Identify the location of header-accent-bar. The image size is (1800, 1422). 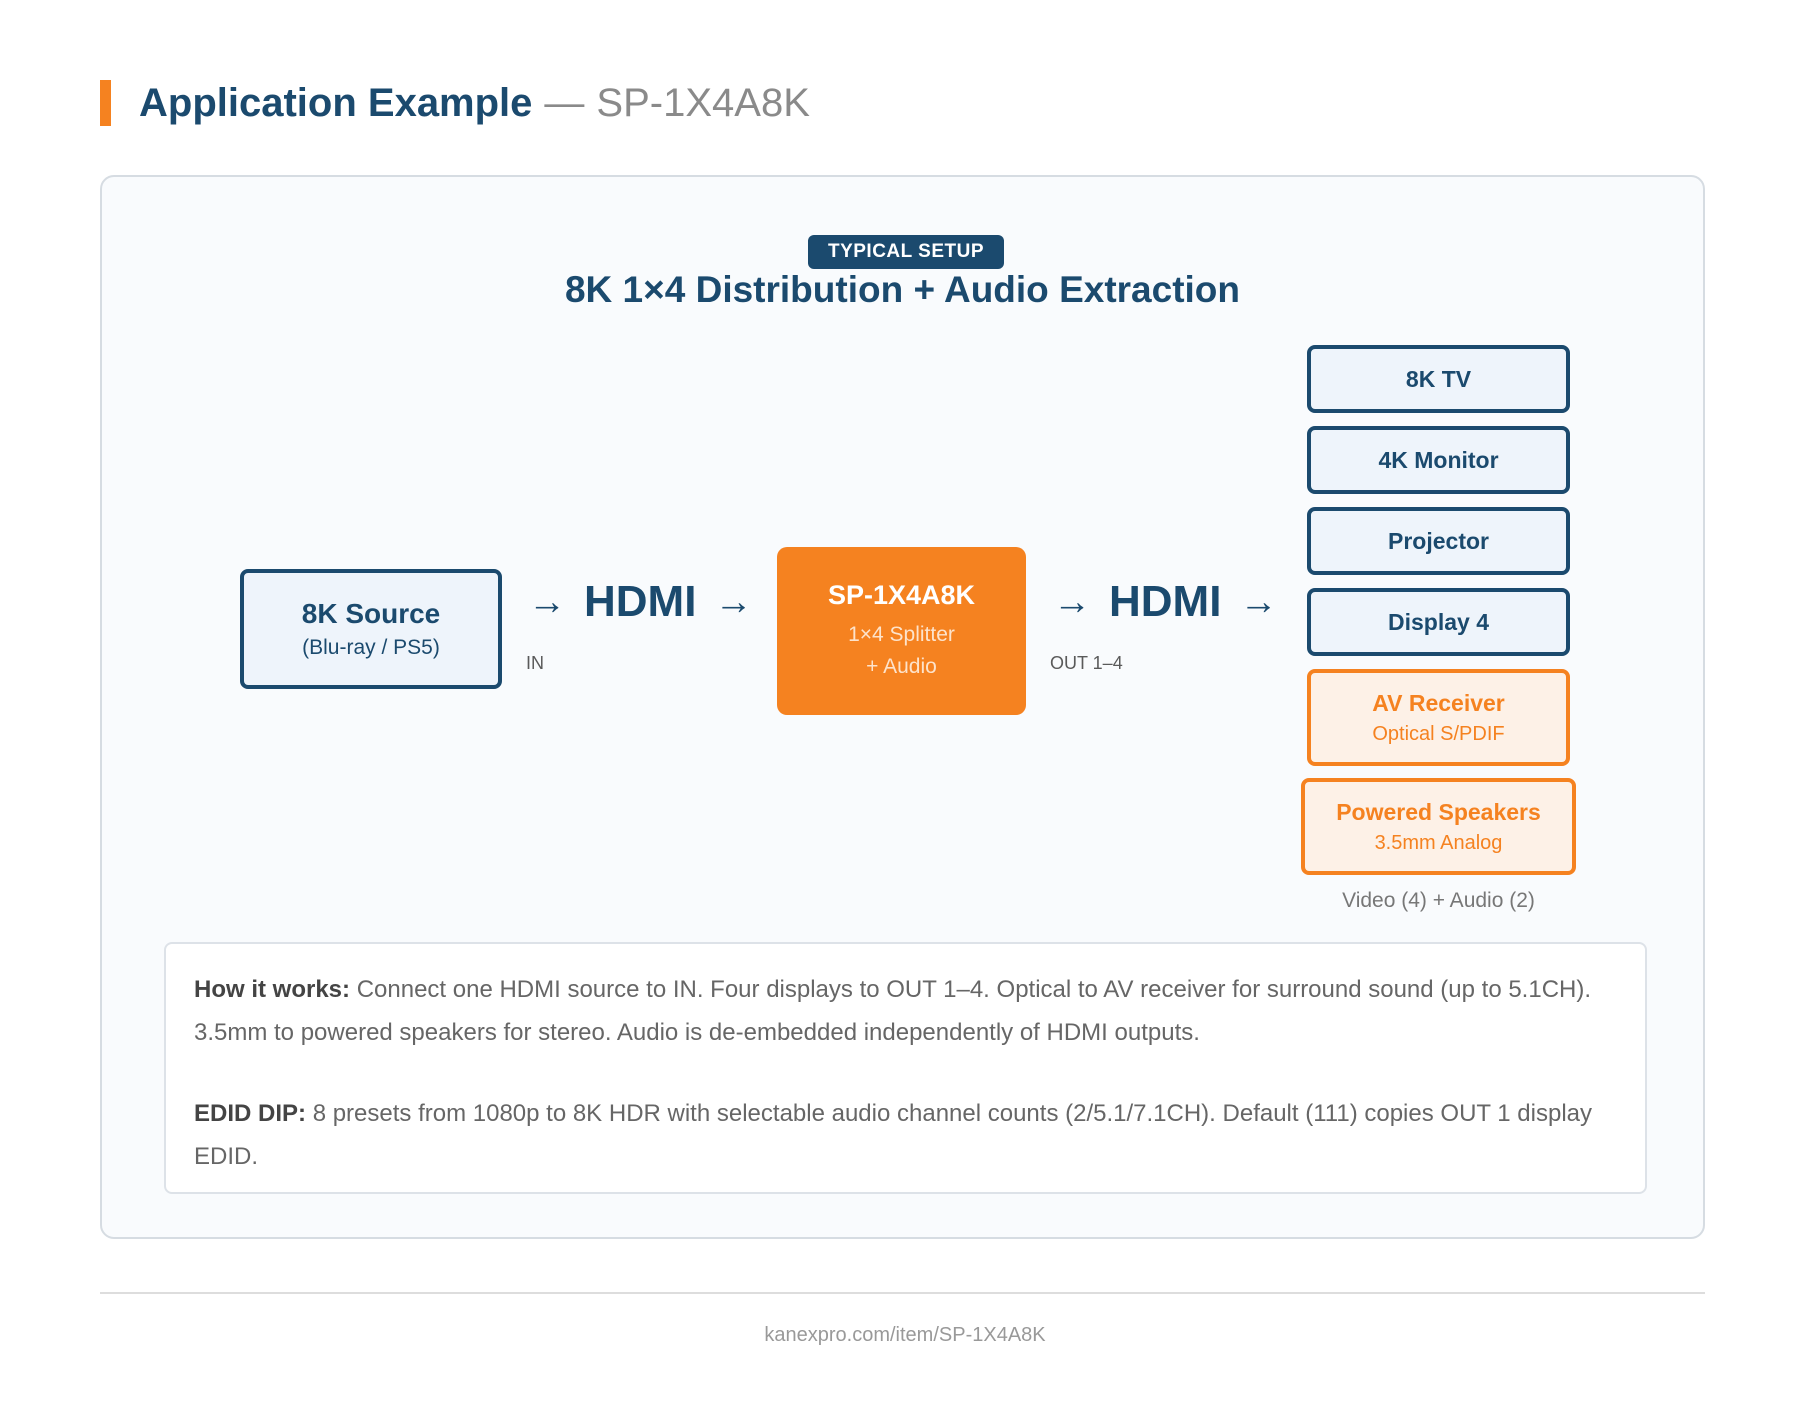
(105, 103).